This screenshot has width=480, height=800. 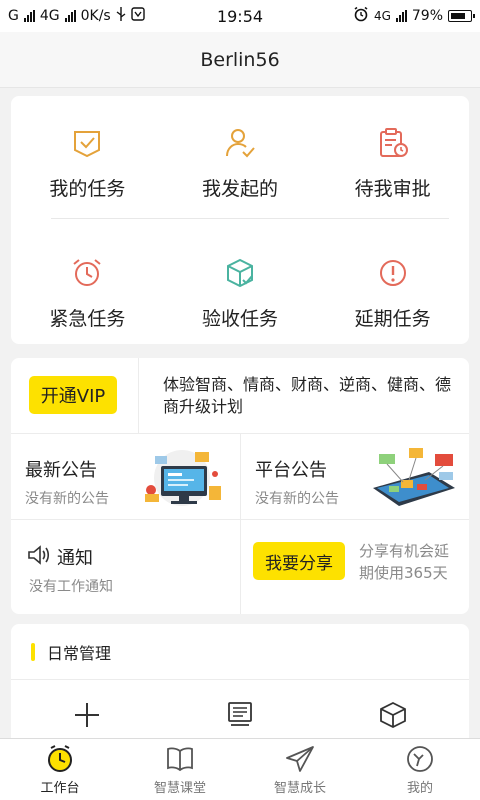 I want to click on tab-smart-growth: 智慧成长, so click(x=300, y=769).